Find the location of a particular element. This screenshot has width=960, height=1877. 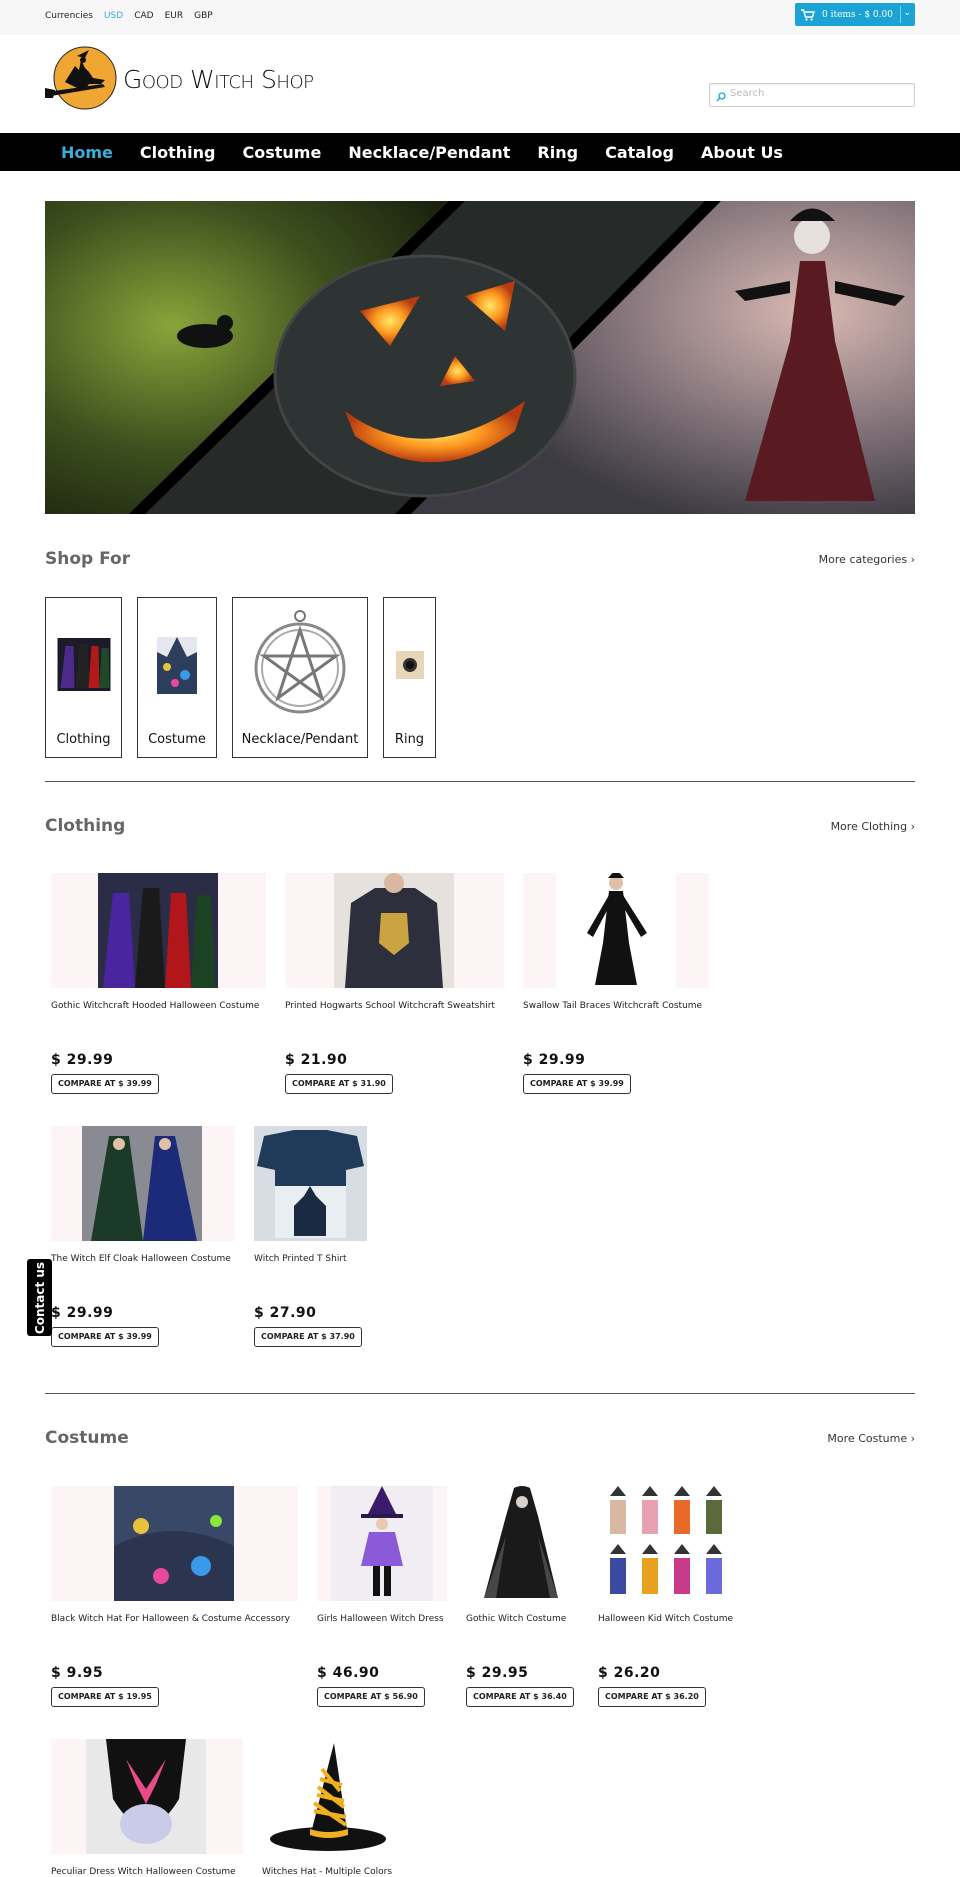

elf-cloak-image is located at coordinates (142, 1183).